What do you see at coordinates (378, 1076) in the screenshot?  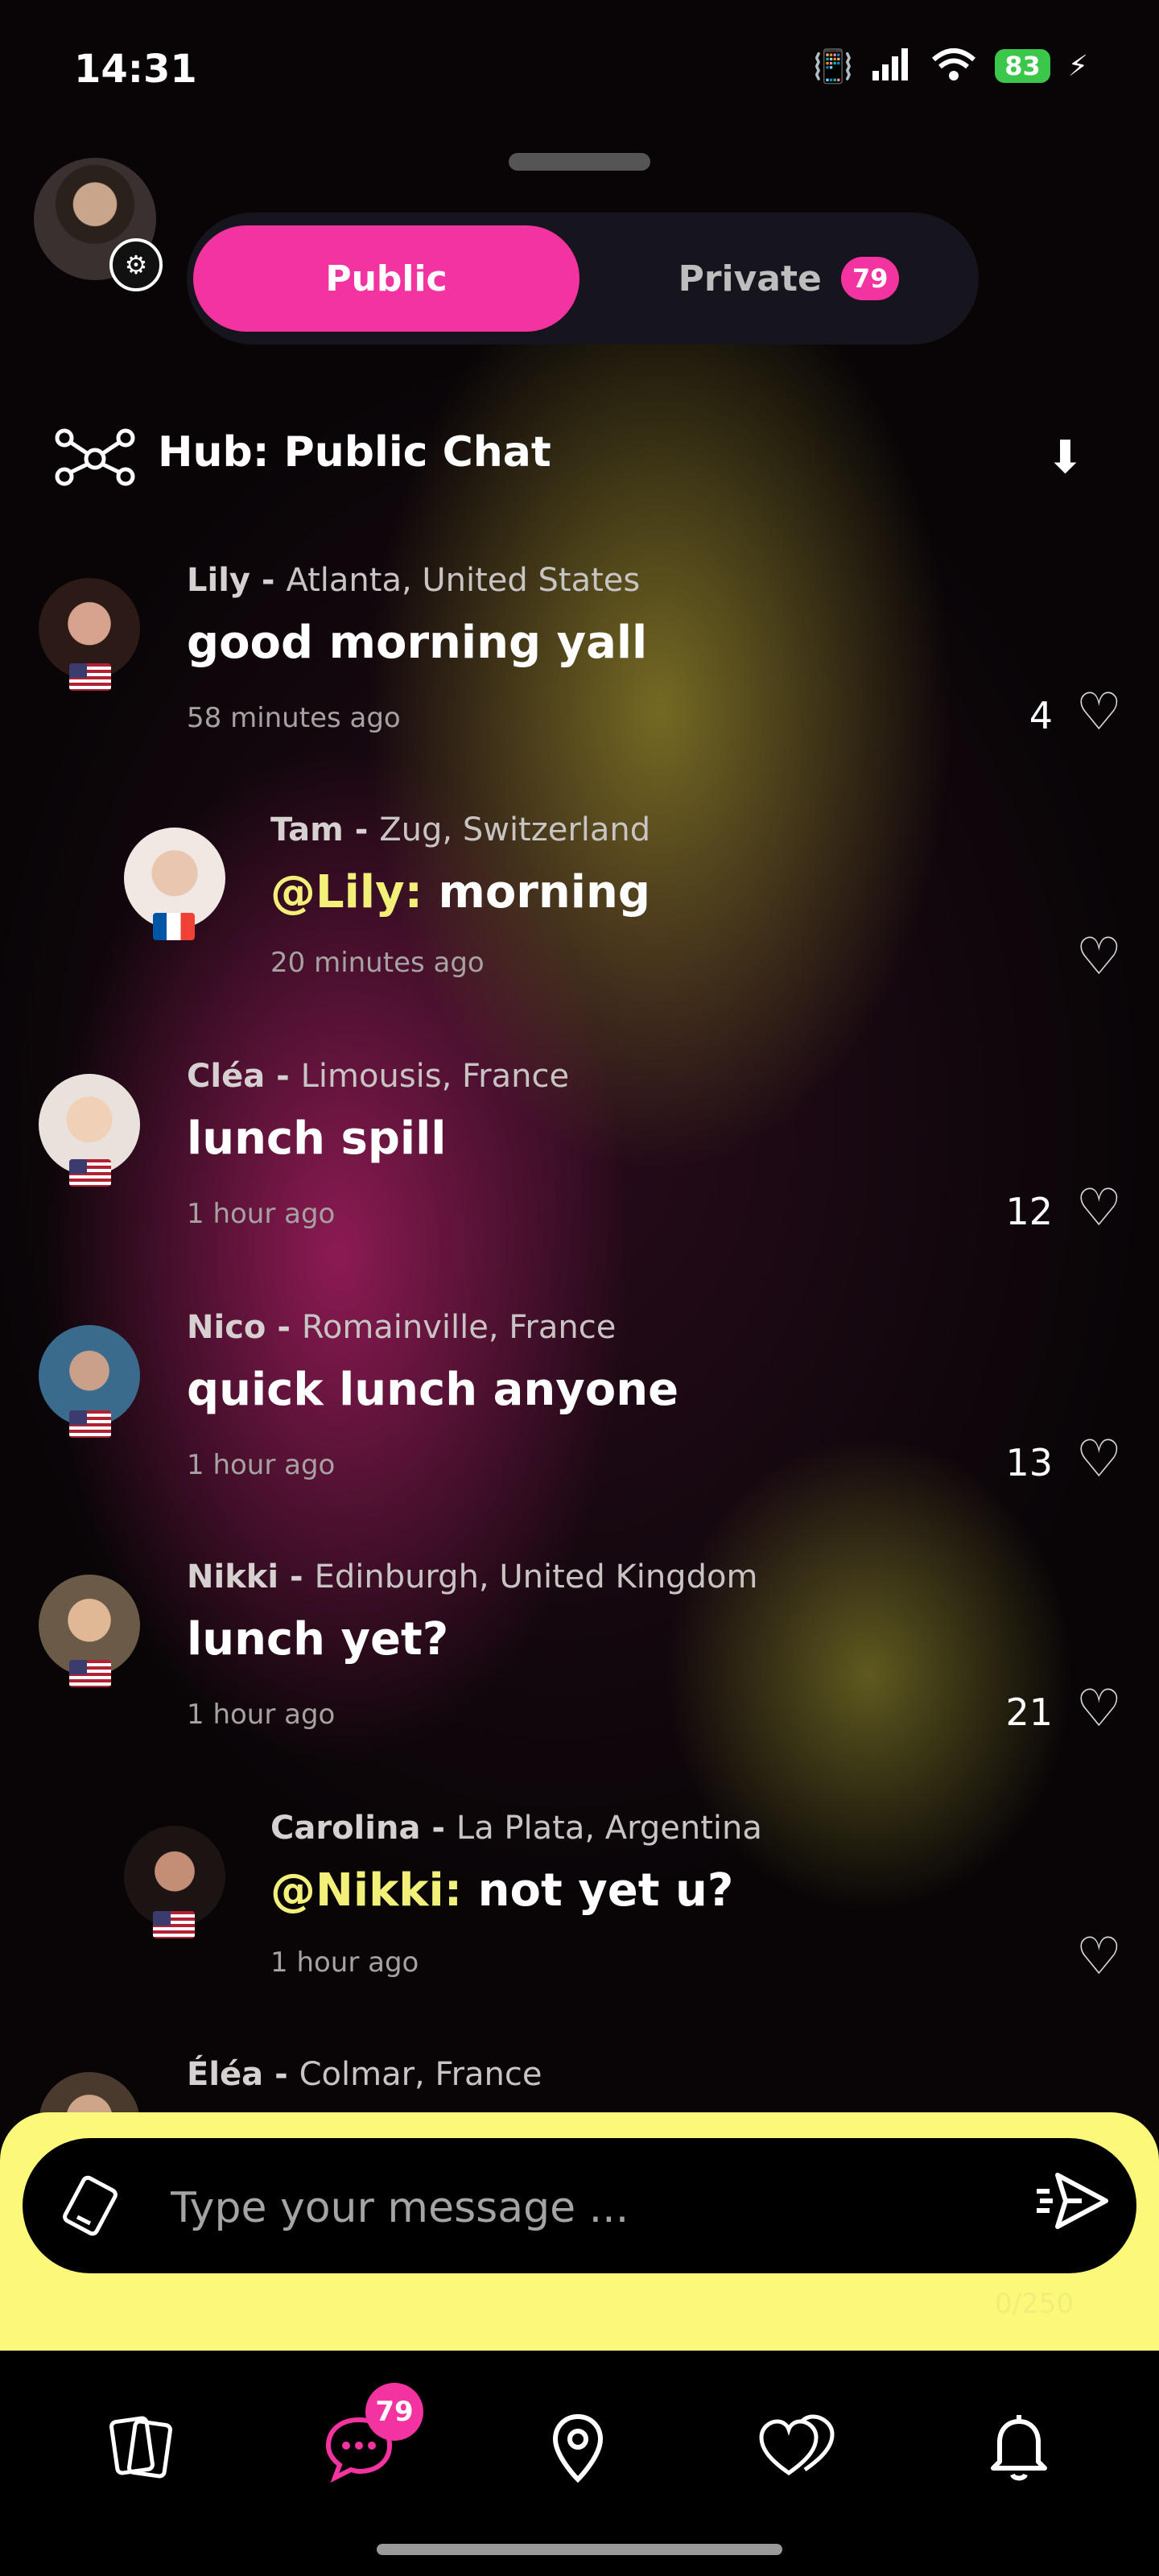 I see `message-author: Cléa - Limousis, France` at bounding box center [378, 1076].